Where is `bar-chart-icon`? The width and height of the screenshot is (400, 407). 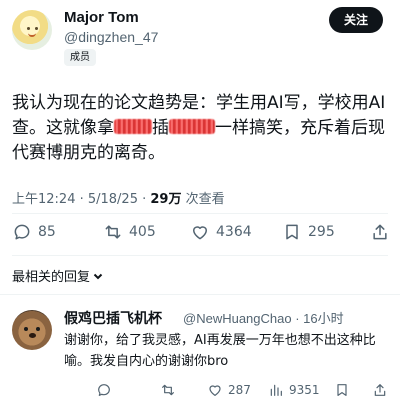 bar-chart-icon is located at coordinates (276, 390).